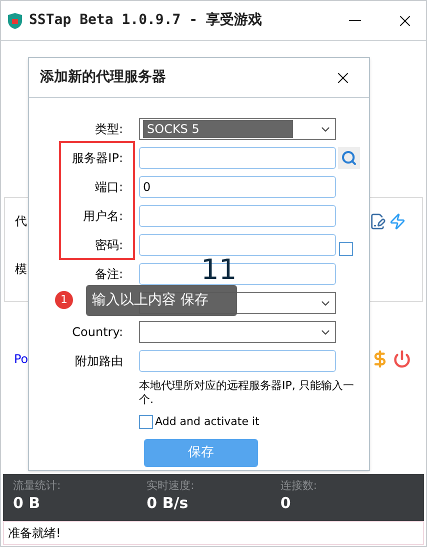 This screenshot has width=427, height=547. What do you see at coordinates (21, 269) in the screenshot?
I see `mode-label: 模` at bounding box center [21, 269].